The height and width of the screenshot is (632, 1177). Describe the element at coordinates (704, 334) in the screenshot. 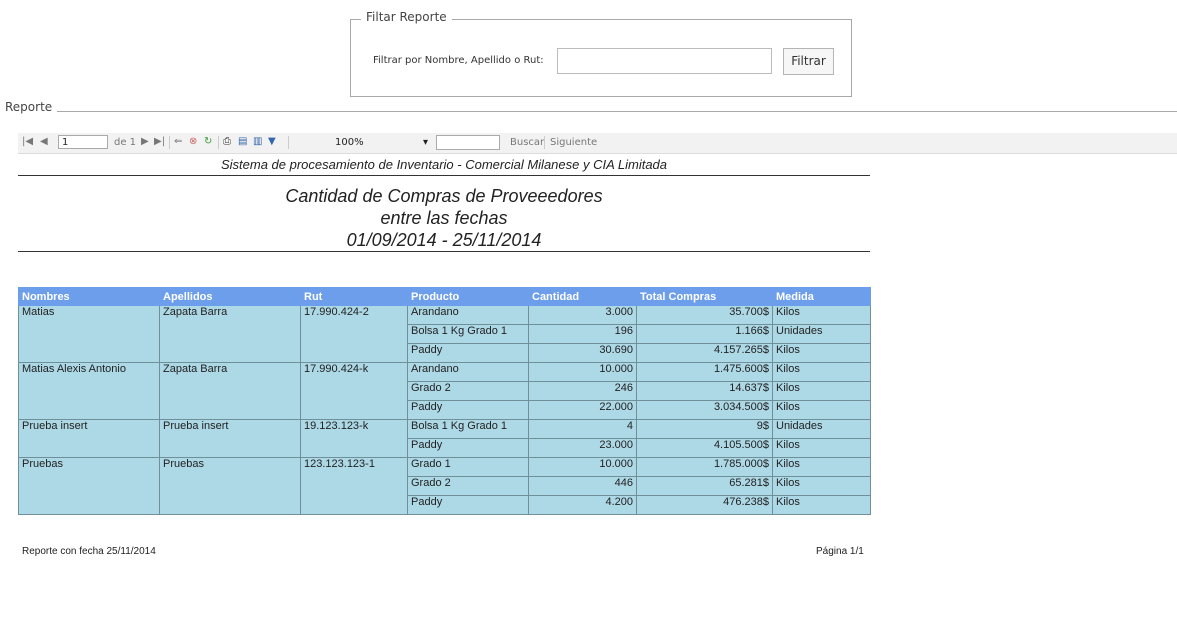

I see `cell-total: 1.166$` at that location.